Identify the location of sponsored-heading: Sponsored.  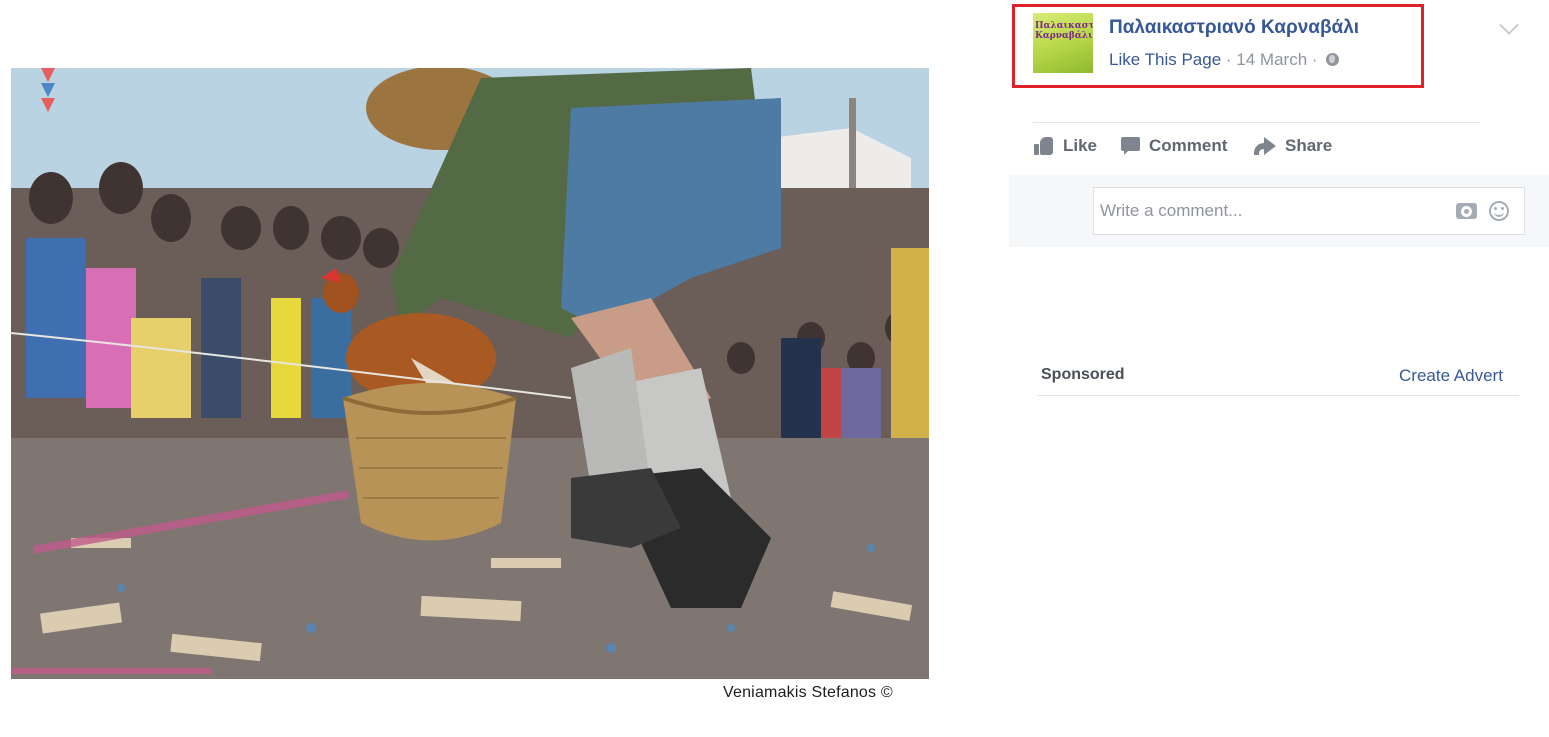
(1083, 374).